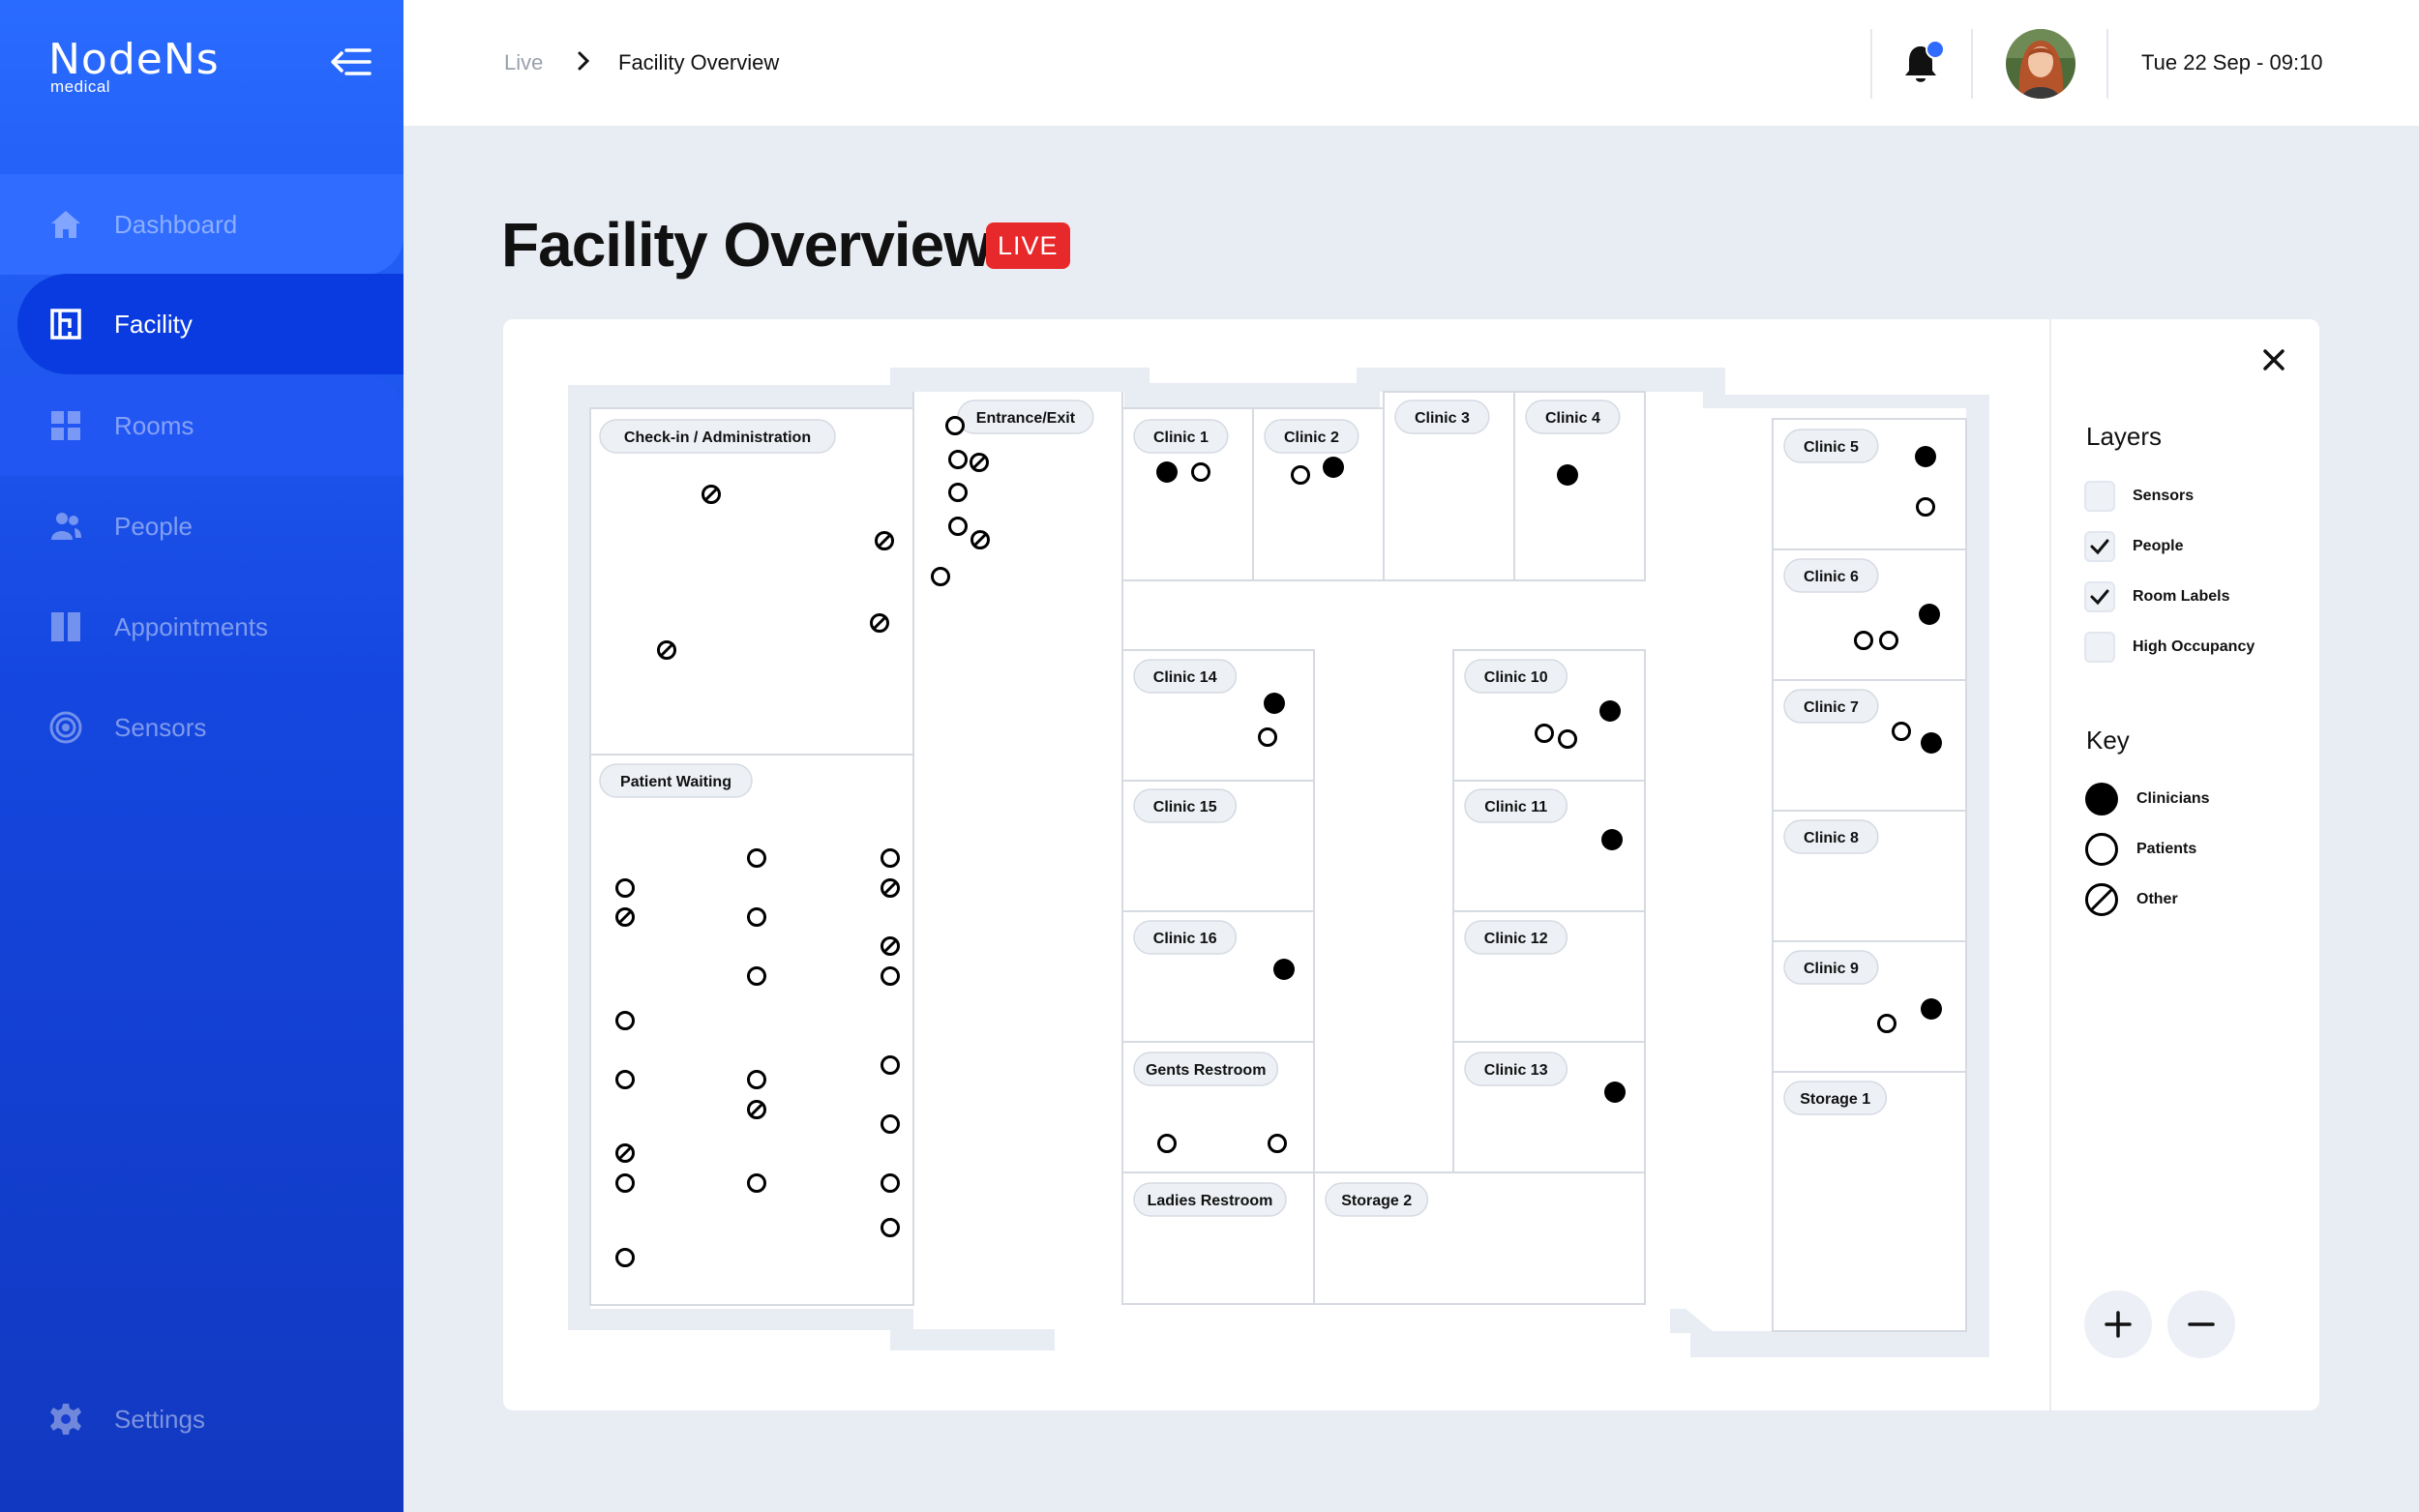 The image size is (2419, 1512). Describe the element at coordinates (1516, 937) in the screenshot. I see `room-label: Clinic 12` at that location.